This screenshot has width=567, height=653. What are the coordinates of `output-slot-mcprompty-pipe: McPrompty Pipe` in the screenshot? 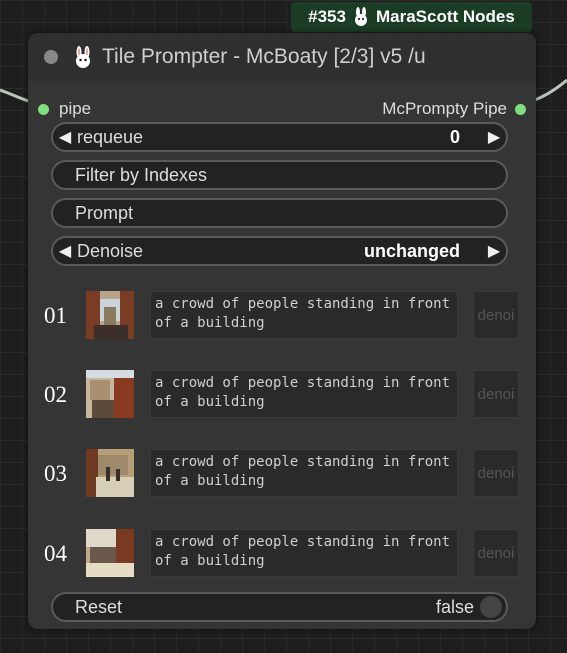 It's located at (454, 109).